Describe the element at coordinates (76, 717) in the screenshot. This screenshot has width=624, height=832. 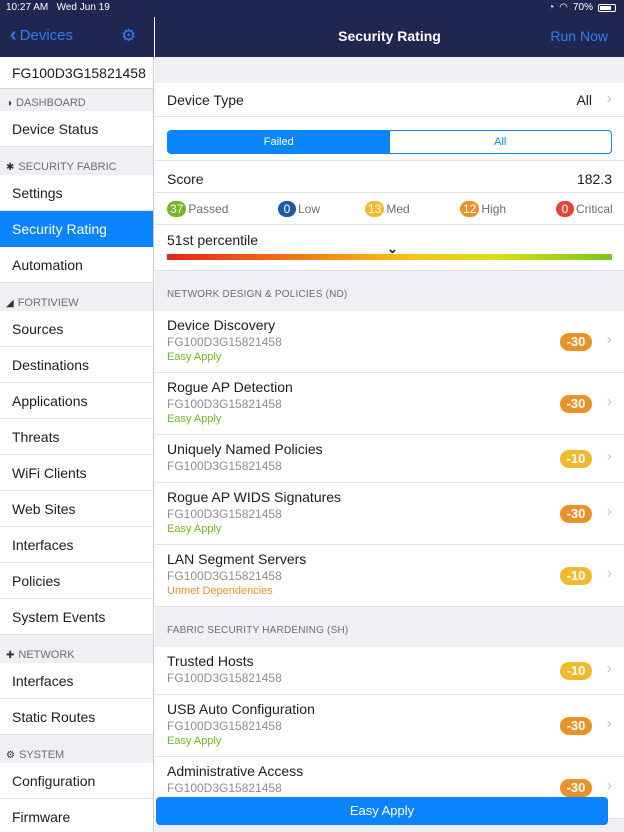
I see `sidebar-item-static-routes: Static Routes` at that location.